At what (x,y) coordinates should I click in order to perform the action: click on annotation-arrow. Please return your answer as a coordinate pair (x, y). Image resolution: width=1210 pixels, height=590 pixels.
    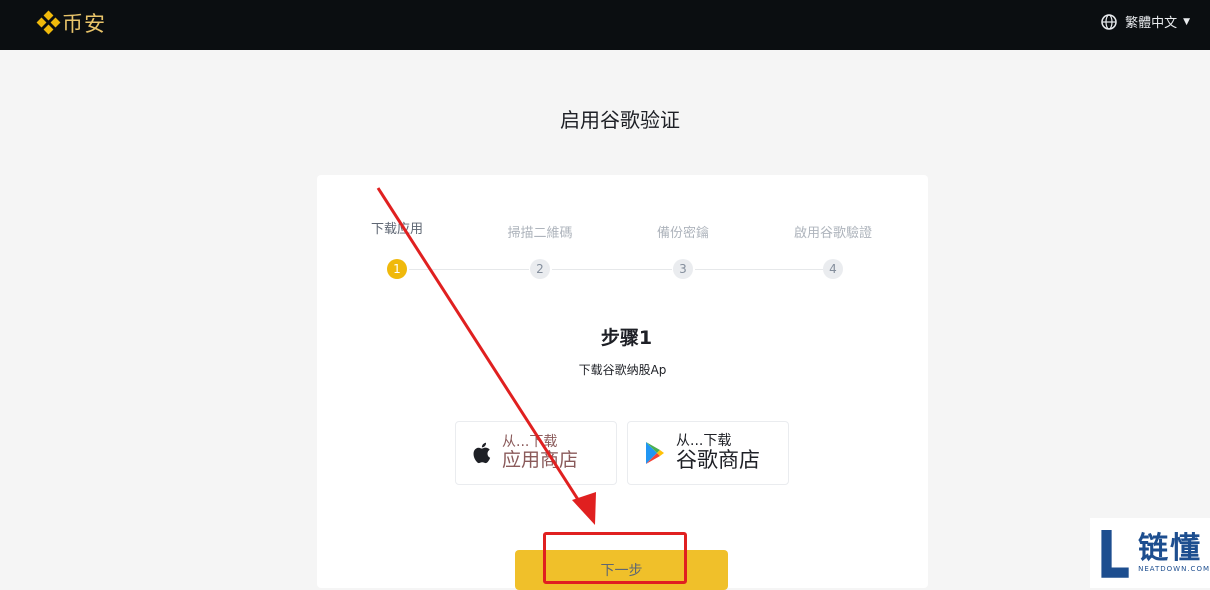
    Looking at the image, I should click on (486, 356).